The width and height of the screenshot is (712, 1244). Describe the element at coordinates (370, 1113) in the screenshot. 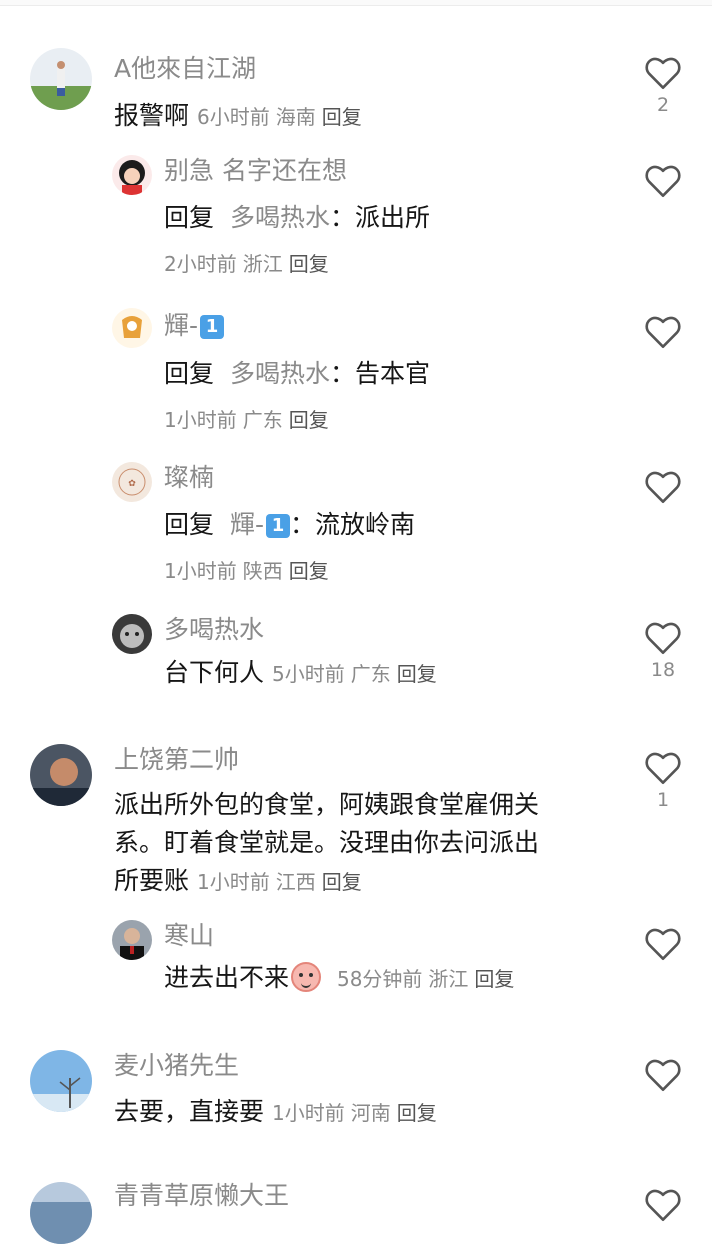

I see `location: 河南` at that location.